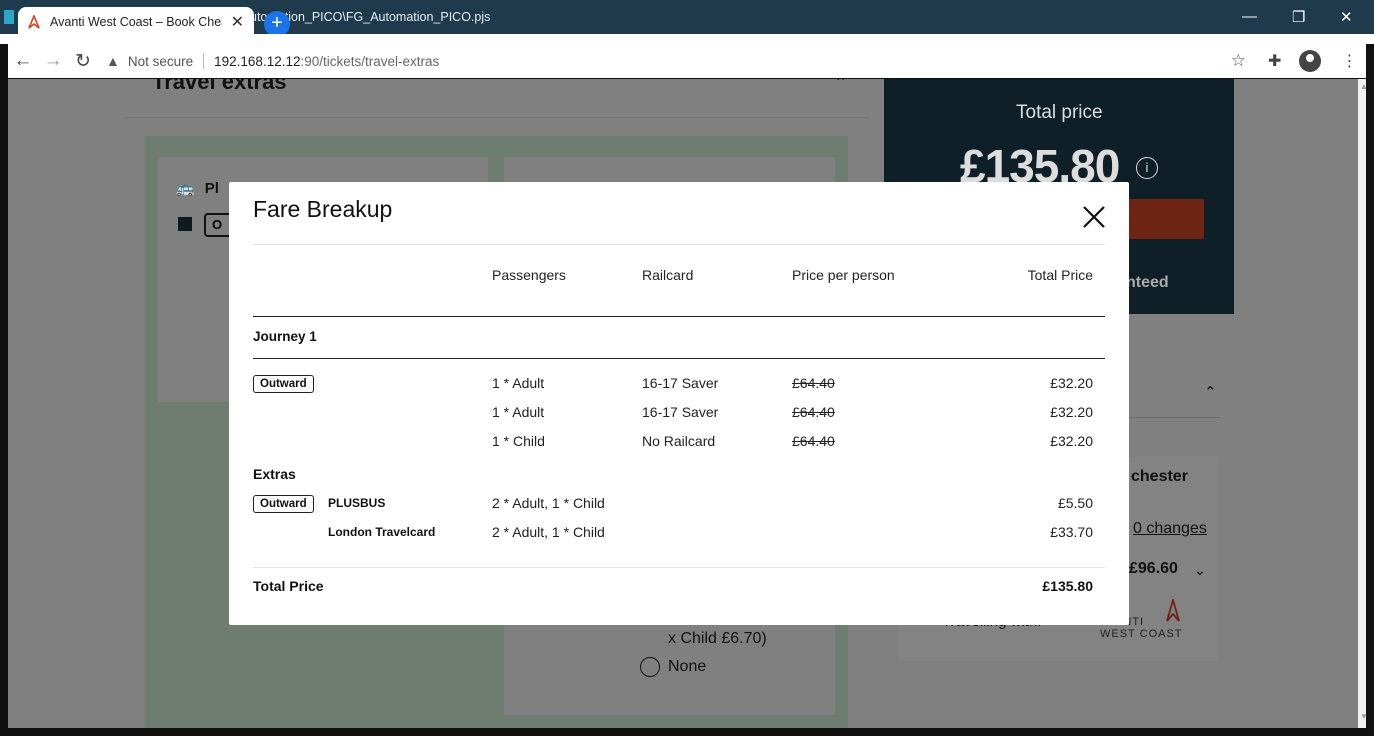  I want to click on chevron-down-icon: ⌄, so click(1200, 570).